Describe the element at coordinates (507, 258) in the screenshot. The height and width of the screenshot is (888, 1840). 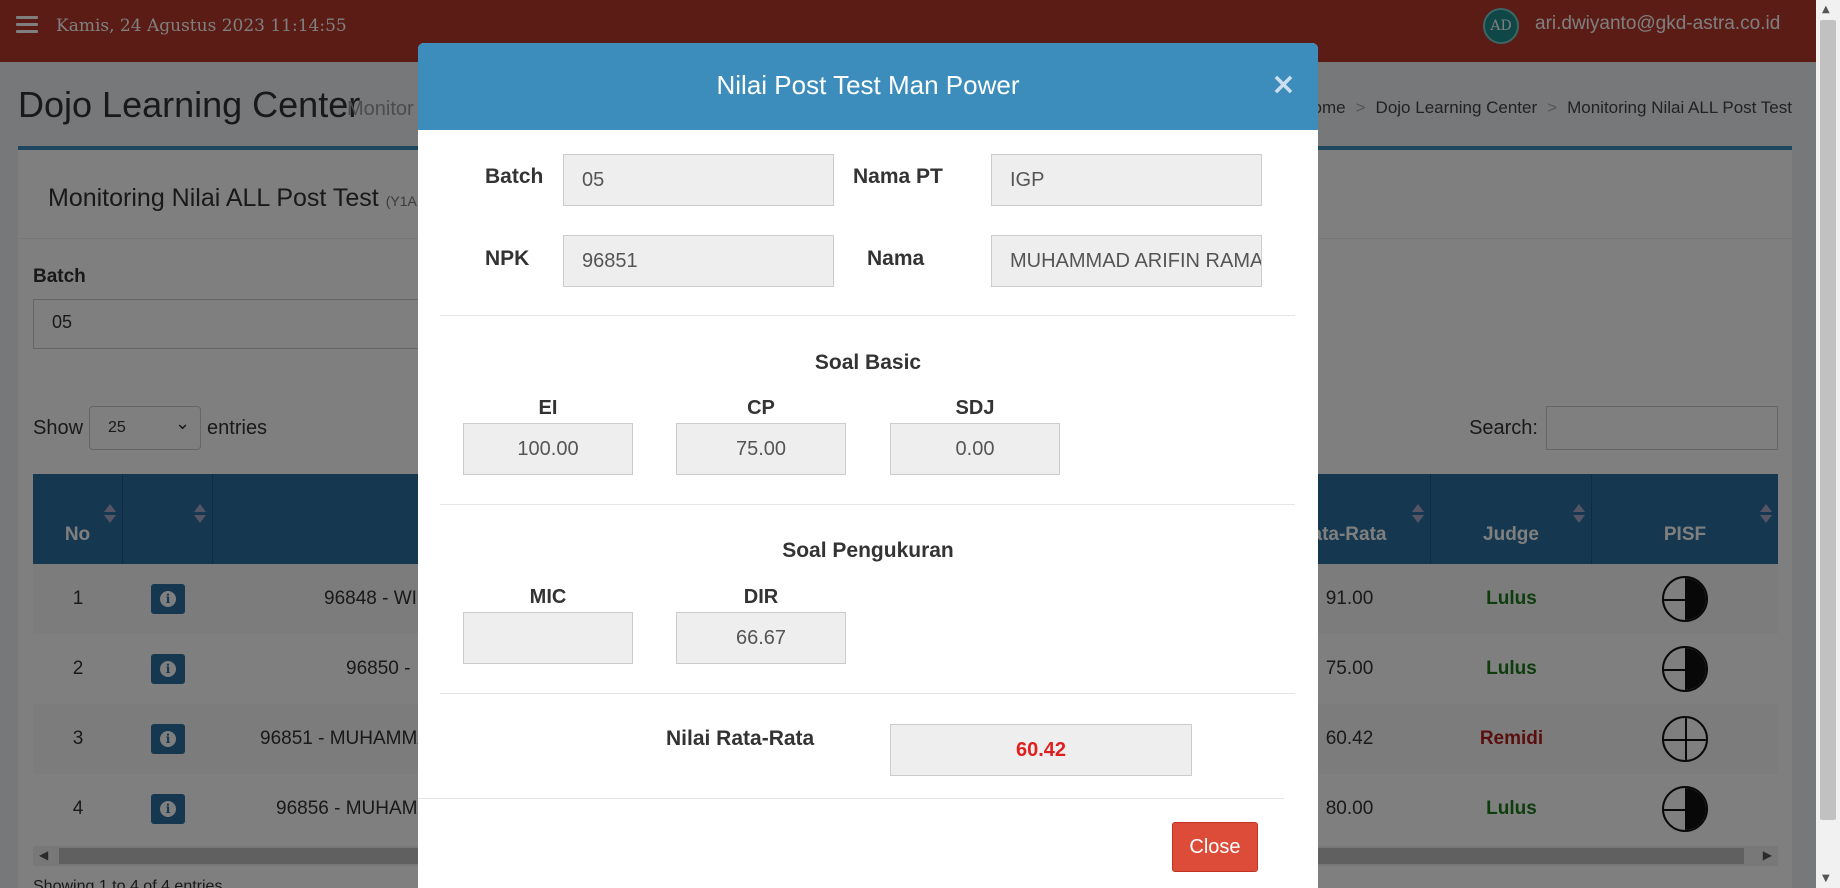
I see `npk-label: NPK` at that location.